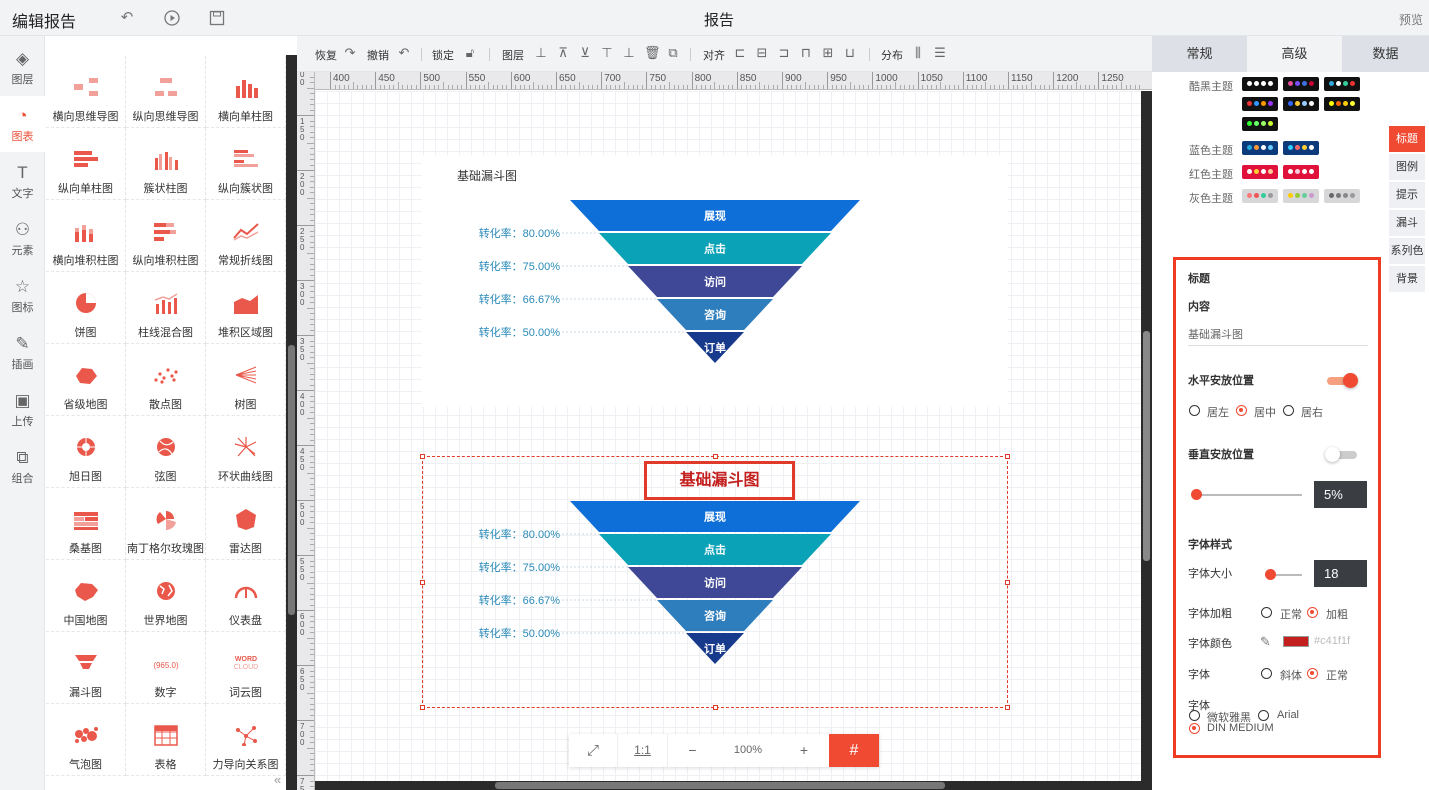 Image resolution: width=1429 pixels, height=790 pixels. I want to click on bring-top-icon: ⊤, so click(607, 53).